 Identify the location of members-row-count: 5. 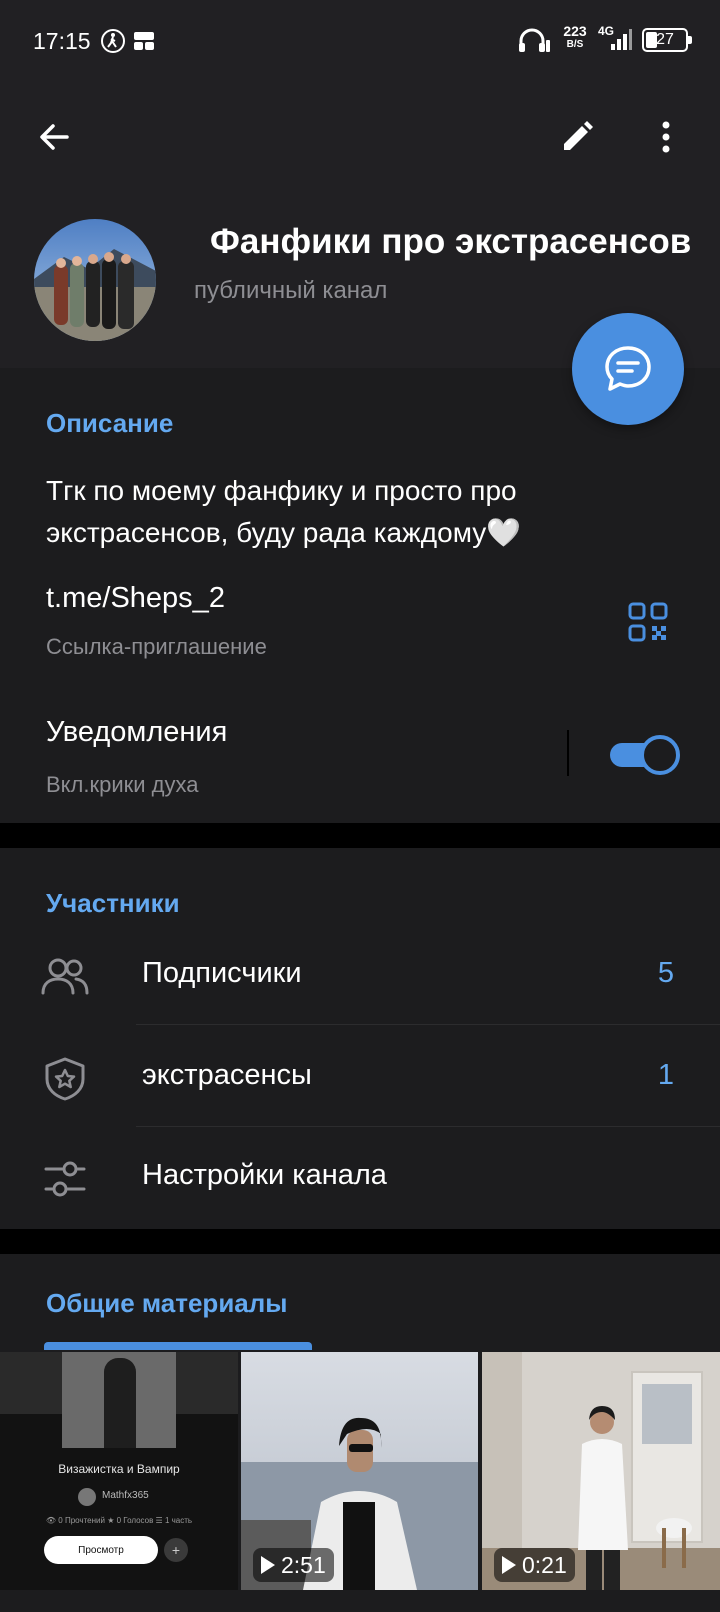
(665, 973).